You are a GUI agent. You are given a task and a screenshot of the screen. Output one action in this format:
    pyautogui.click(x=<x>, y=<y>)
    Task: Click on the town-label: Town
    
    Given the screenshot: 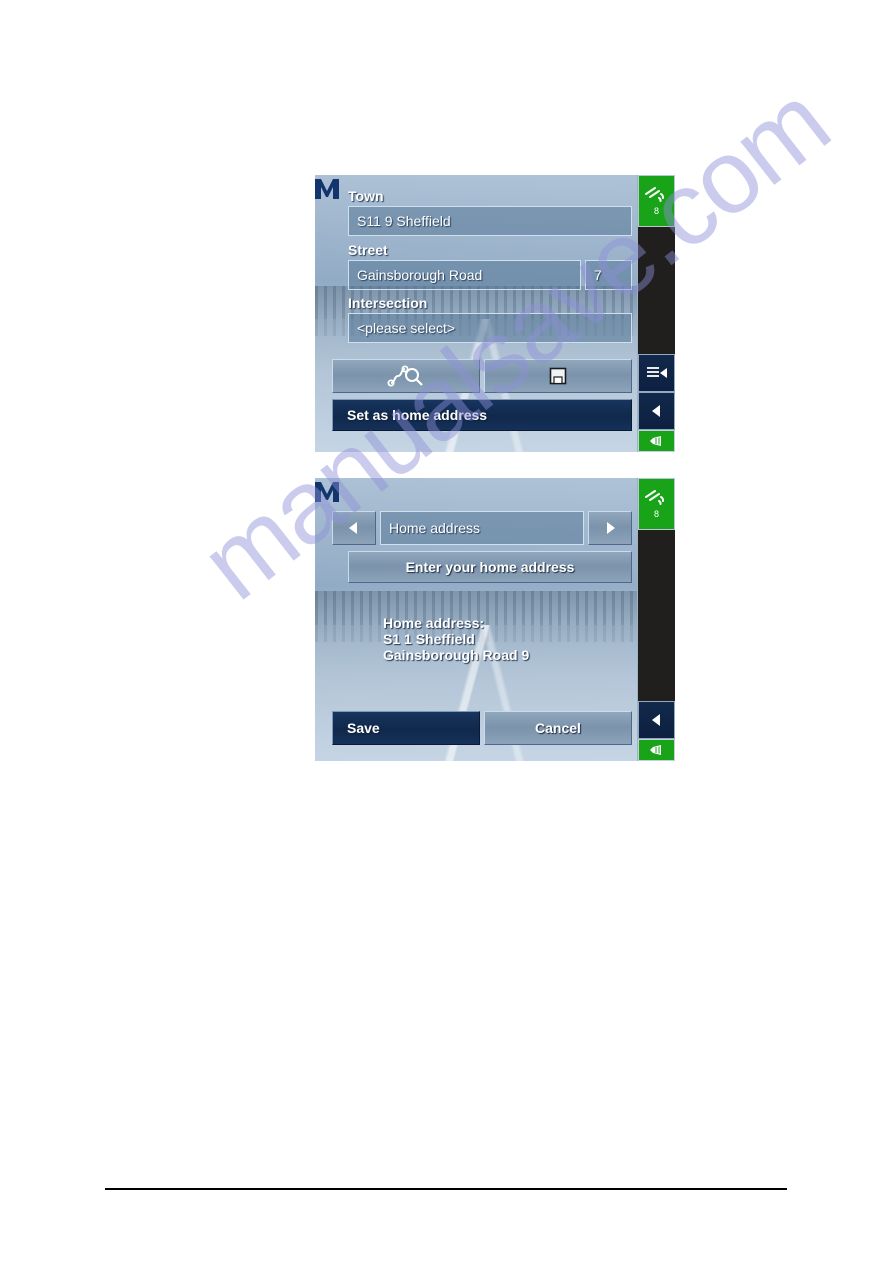 What is the action you would take?
    pyautogui.click(x=366, y=196)
    